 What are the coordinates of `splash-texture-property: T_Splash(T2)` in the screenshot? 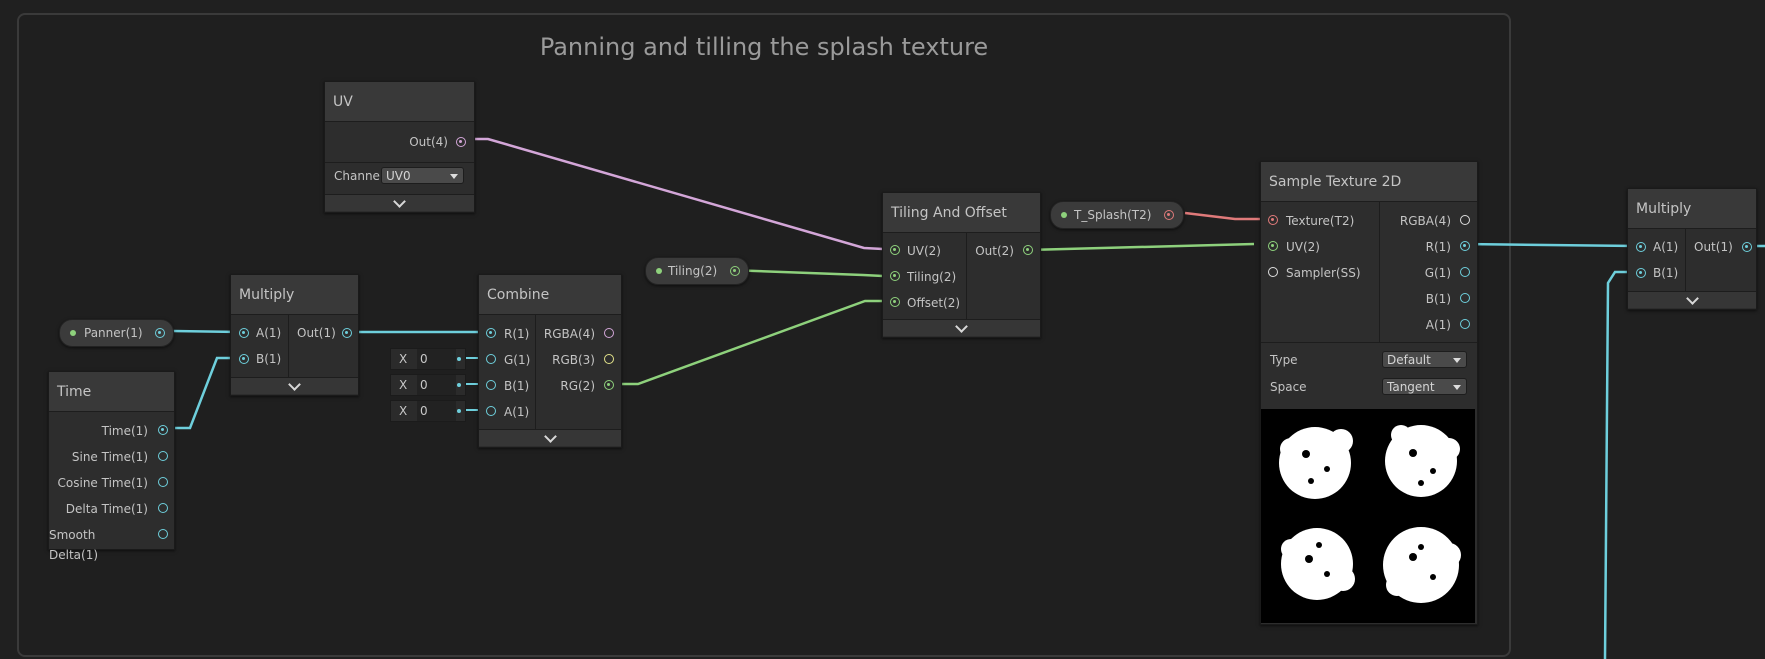 It's located at (1117, 215).